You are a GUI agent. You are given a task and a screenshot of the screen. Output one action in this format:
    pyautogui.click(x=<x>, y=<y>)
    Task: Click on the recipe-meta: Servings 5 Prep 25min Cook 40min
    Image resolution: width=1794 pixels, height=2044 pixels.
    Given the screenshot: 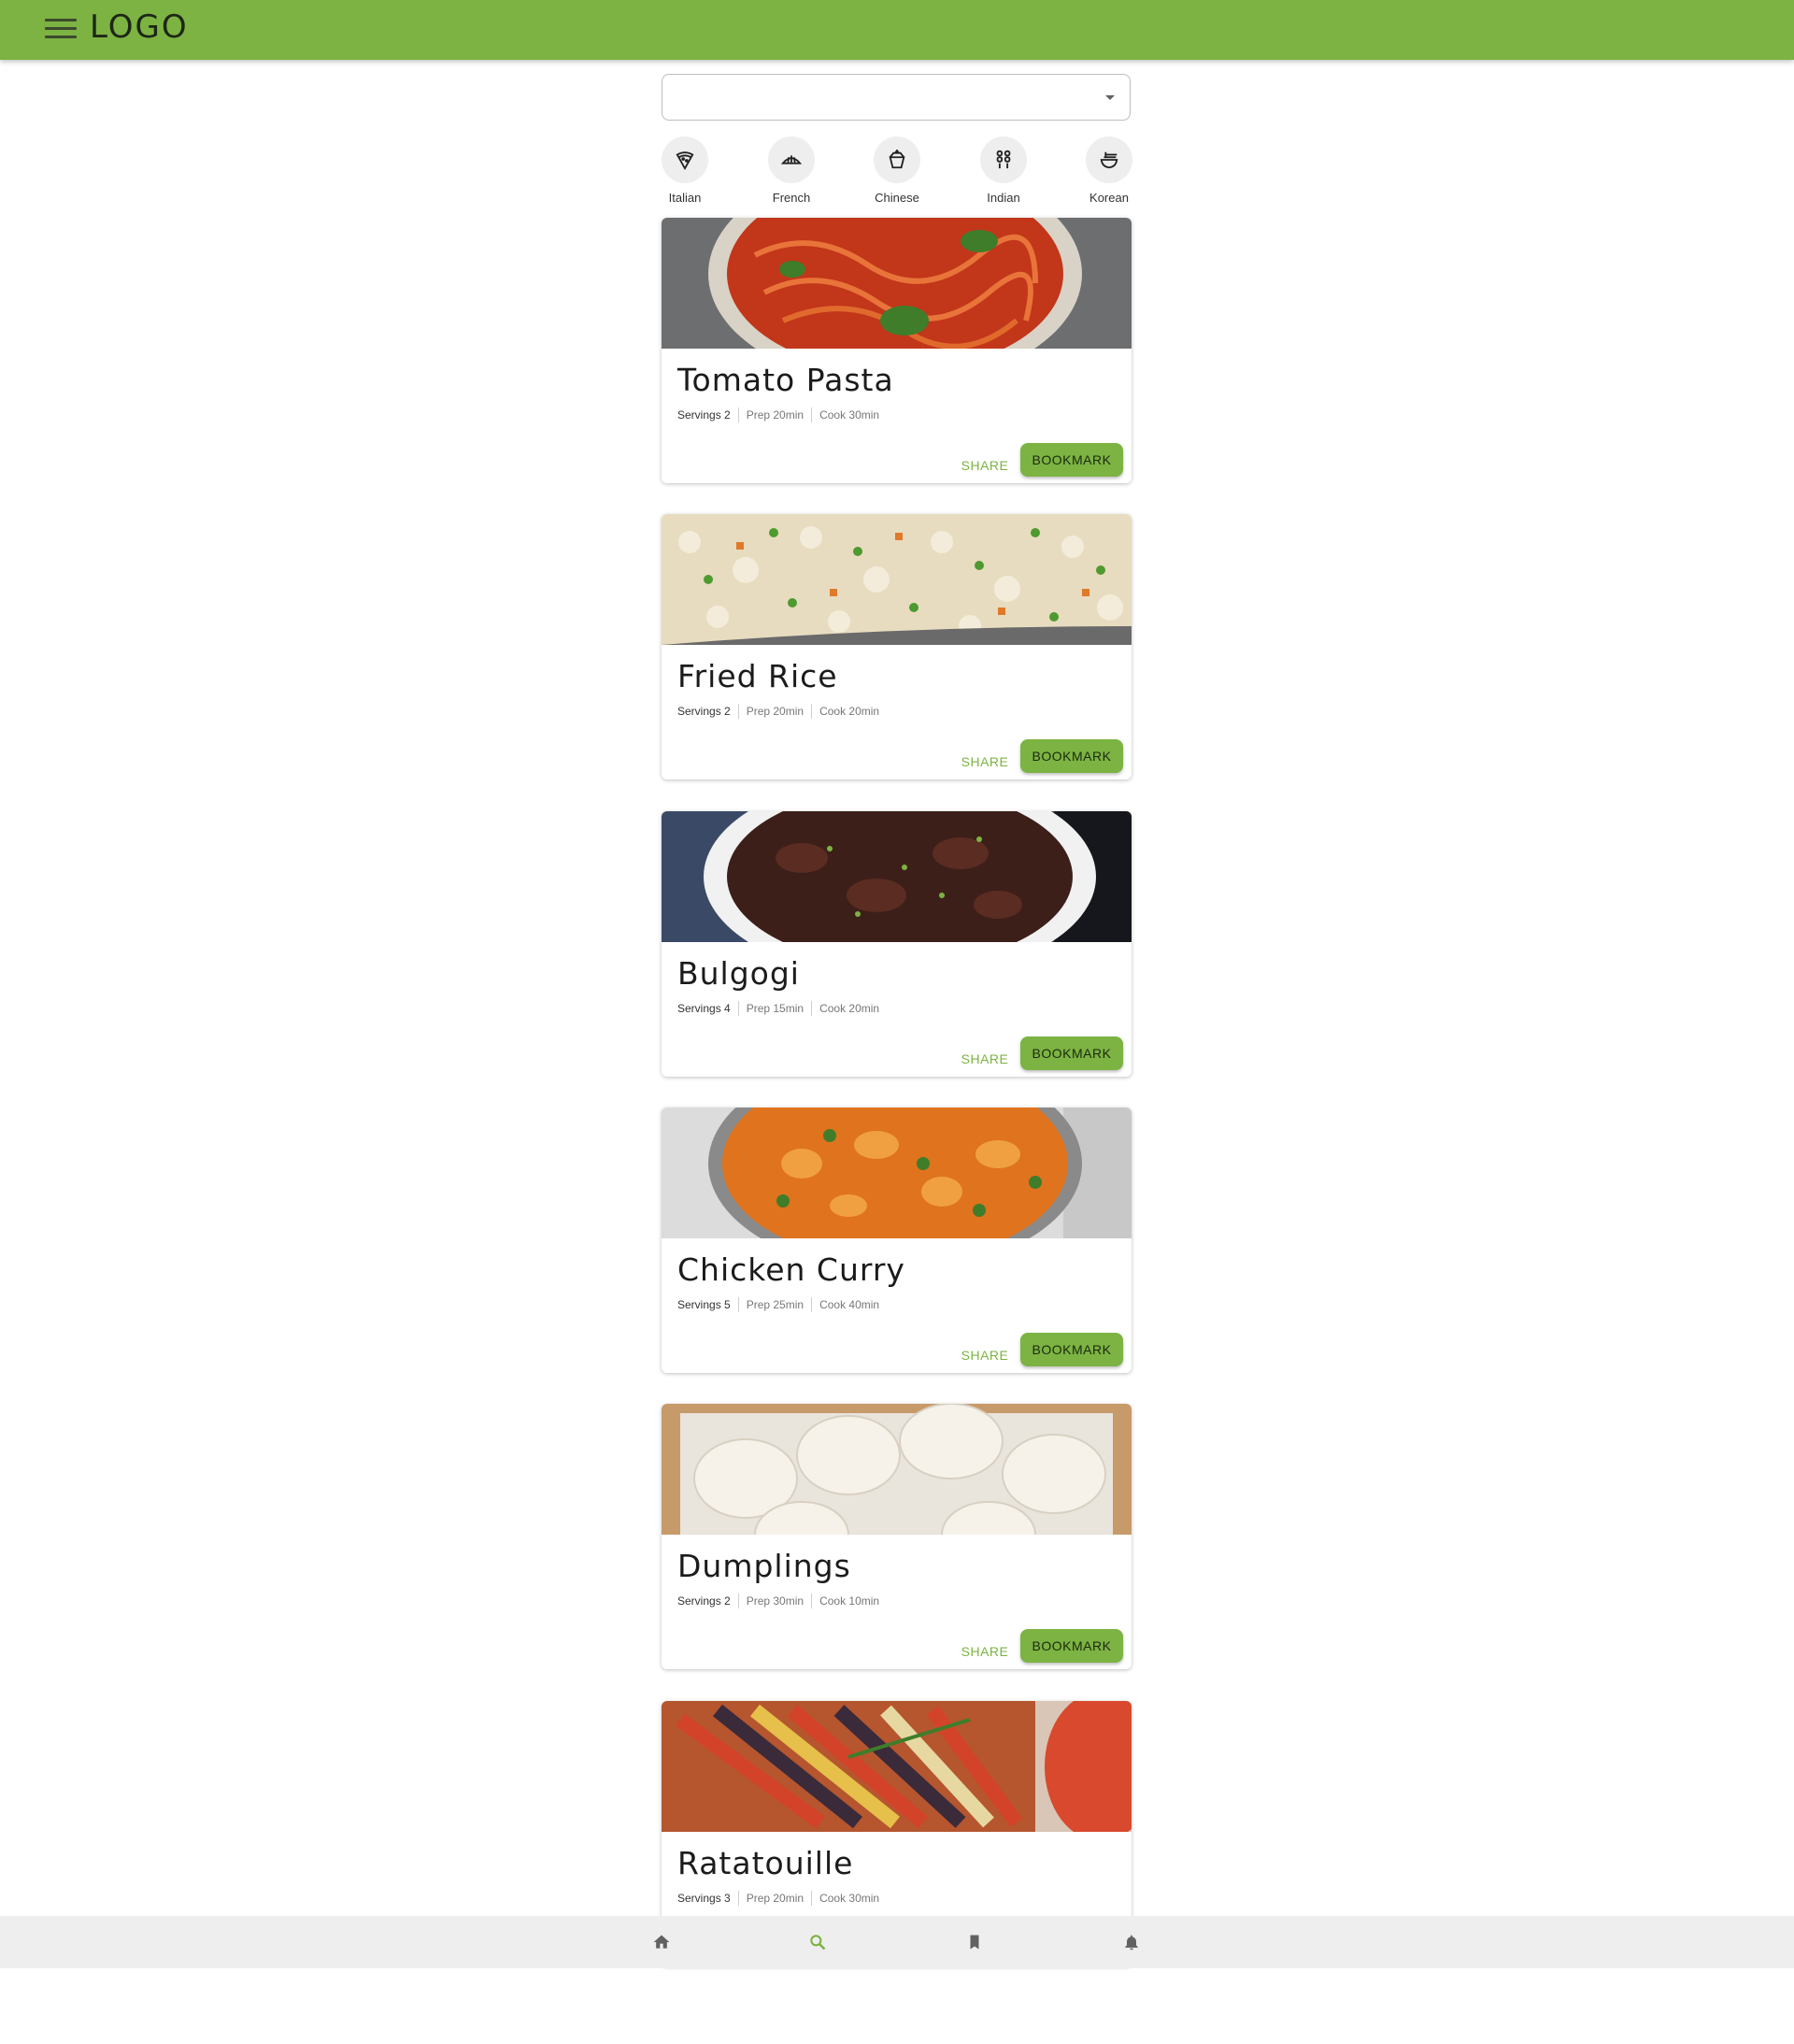 What is the action you would take?
    pyautogui.click(x=782, y=1304)
    